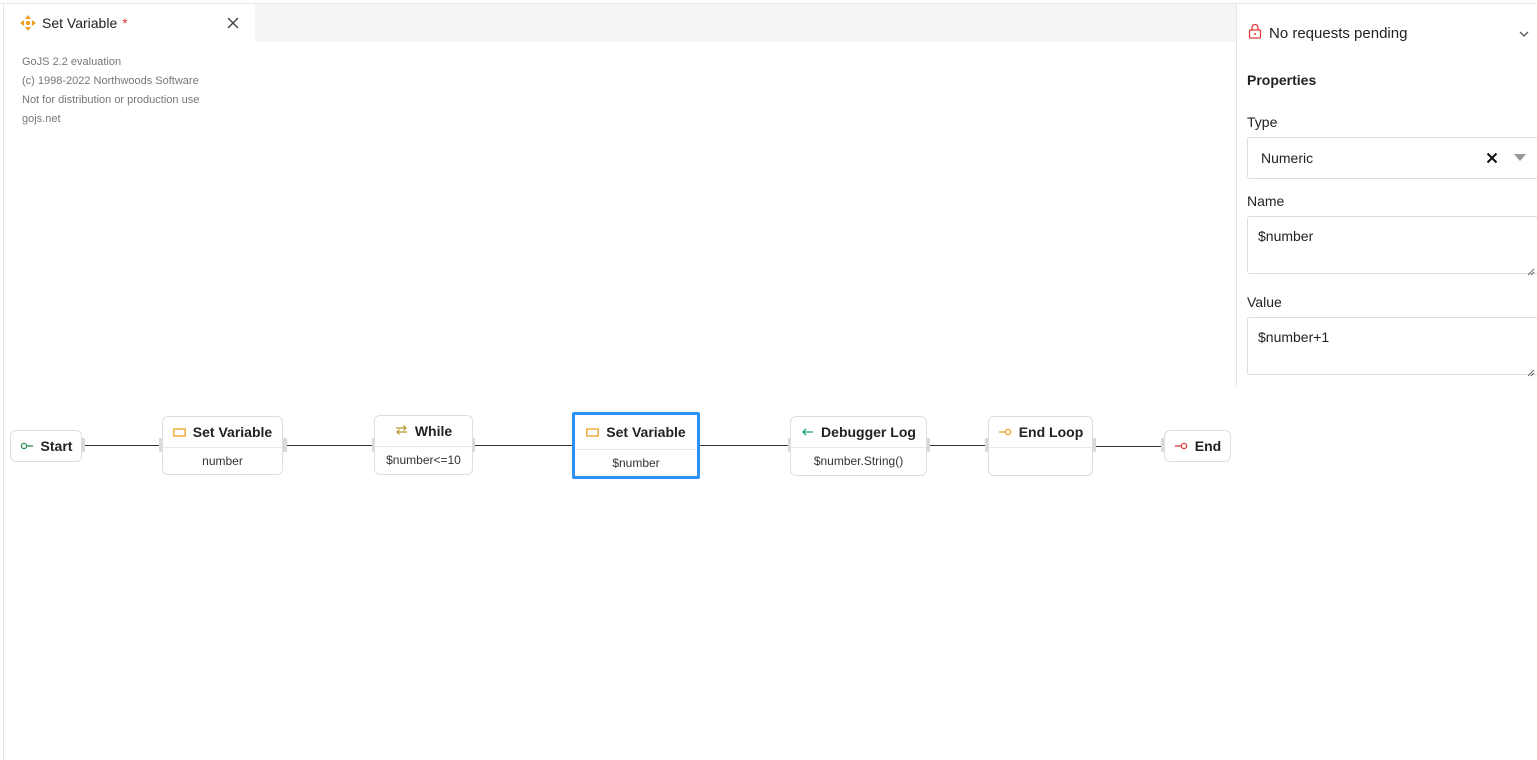 The width and height of the screenshot is (1537, 760). I want to click on node-subtitle: $number.String(), so click(858, 460).